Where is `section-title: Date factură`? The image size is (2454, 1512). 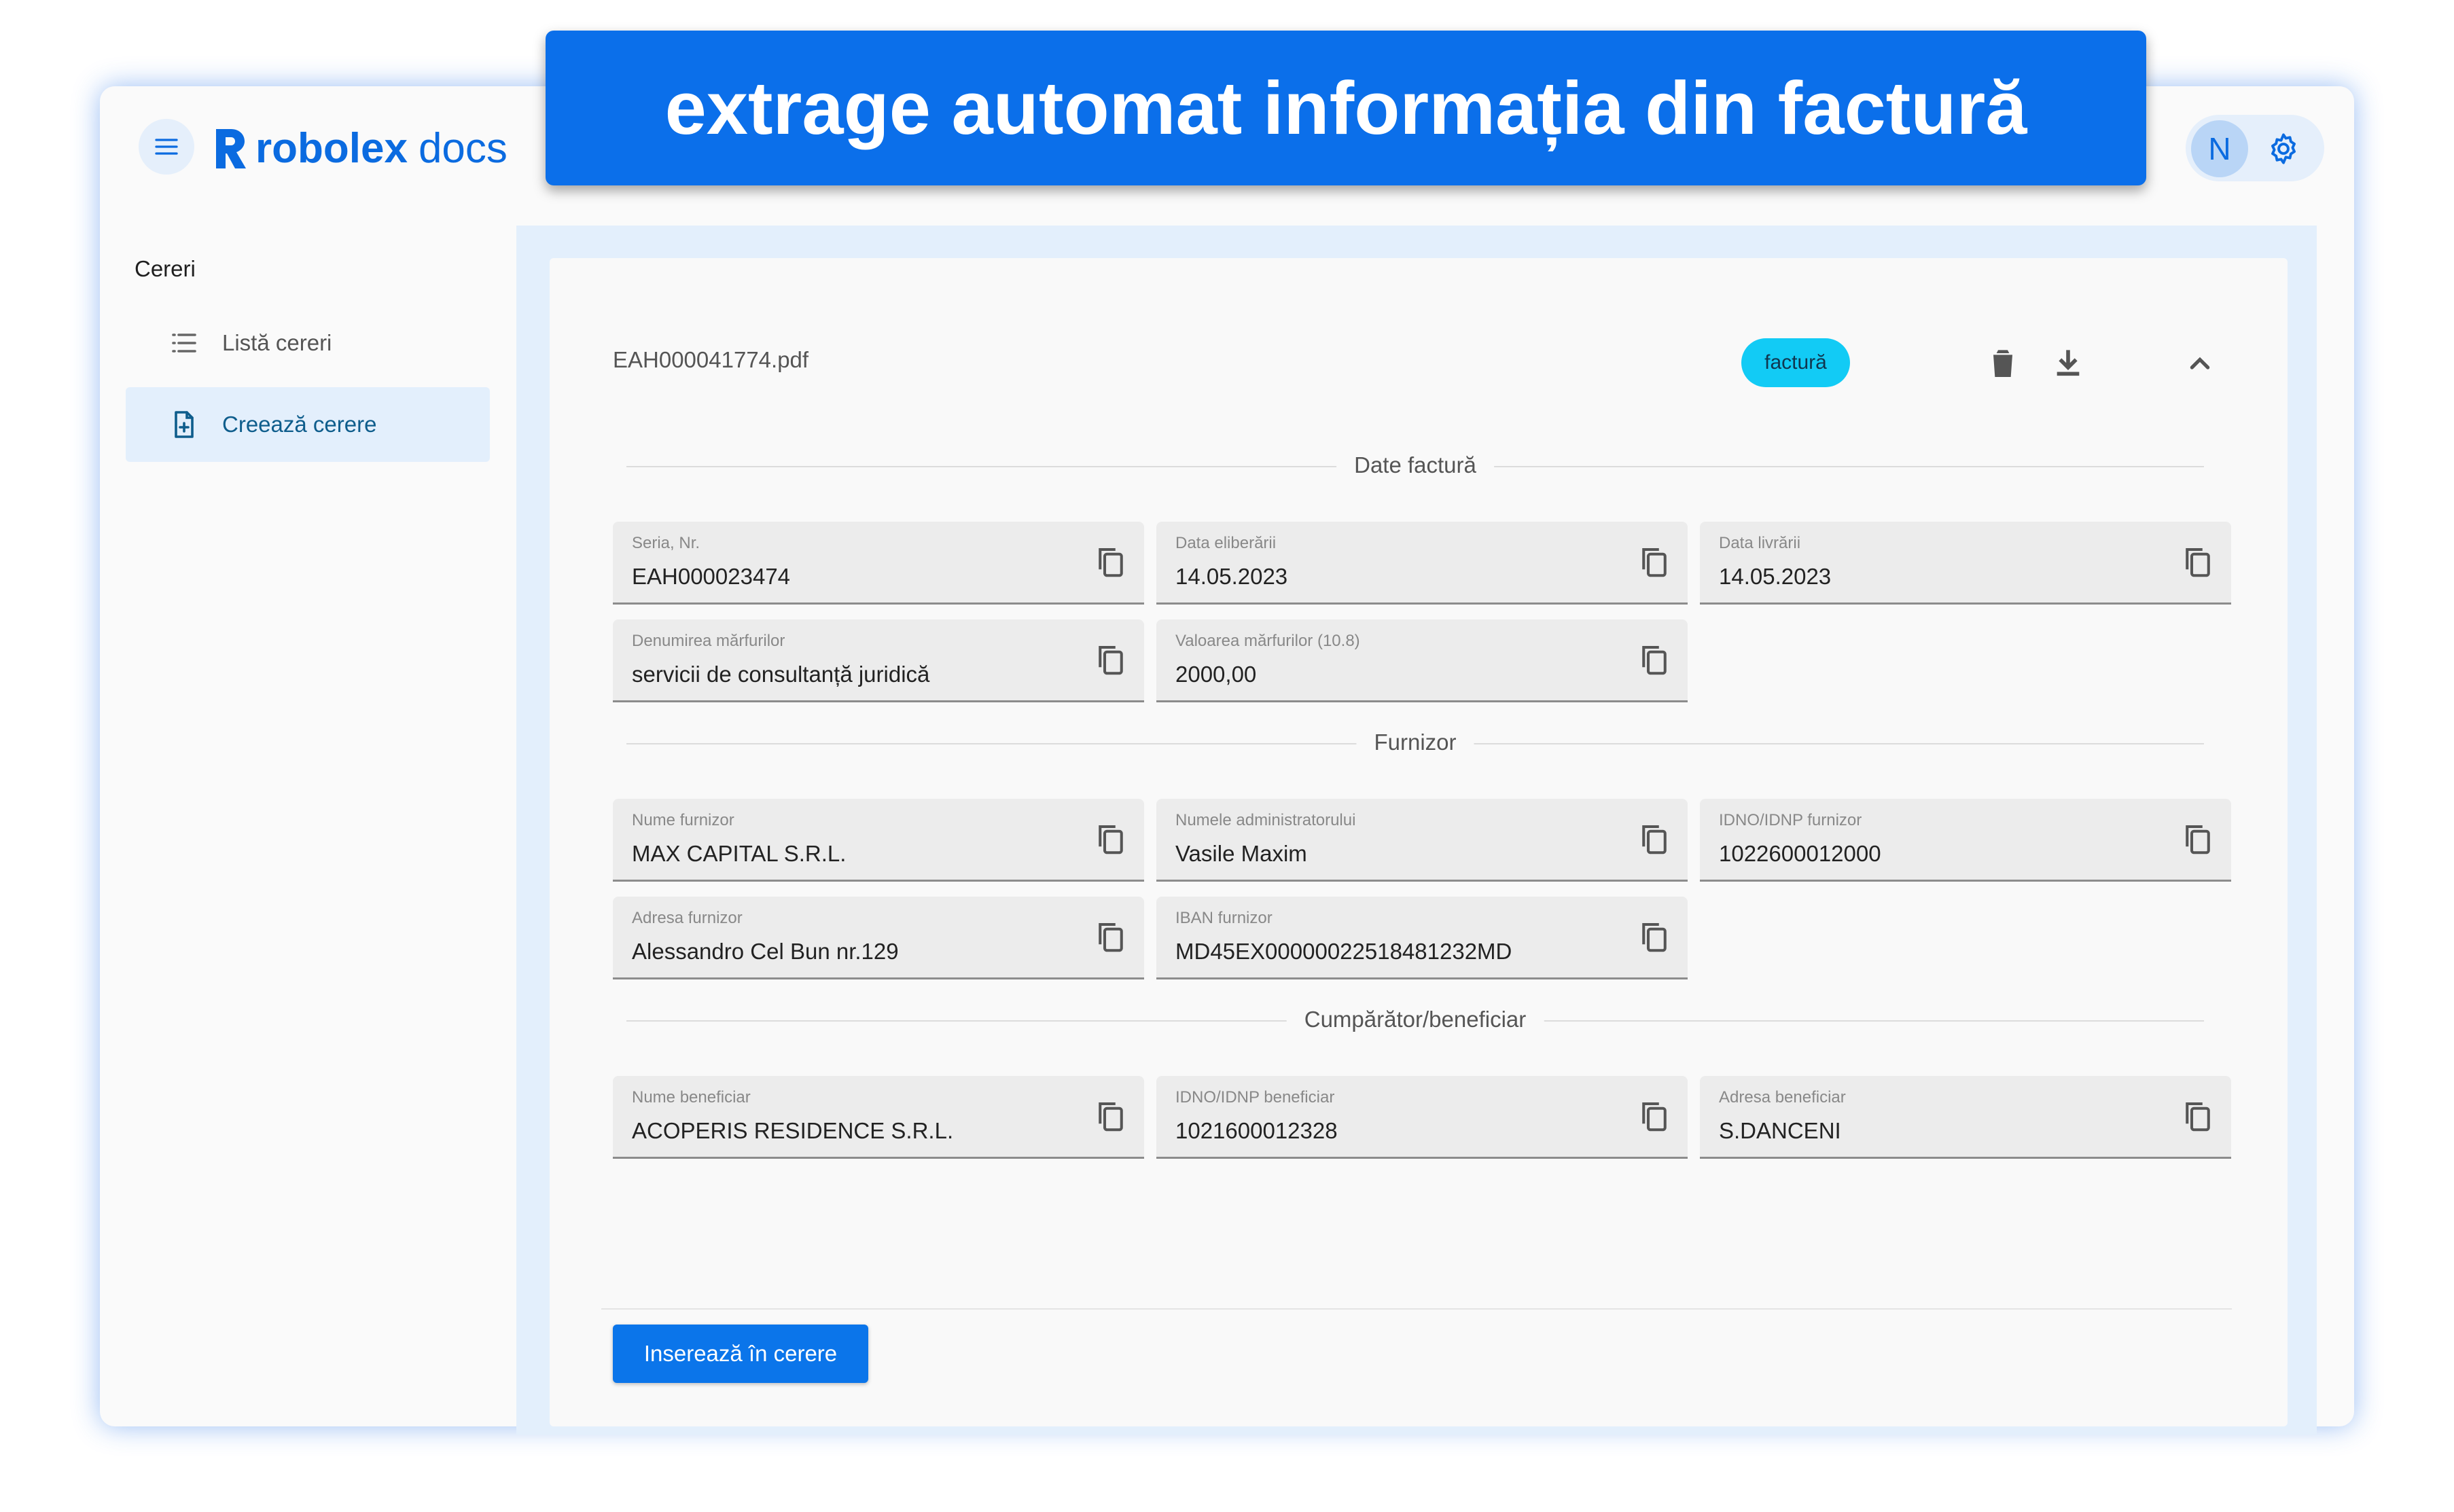 section-title: Date factură is located at coordinates (1415, 465).